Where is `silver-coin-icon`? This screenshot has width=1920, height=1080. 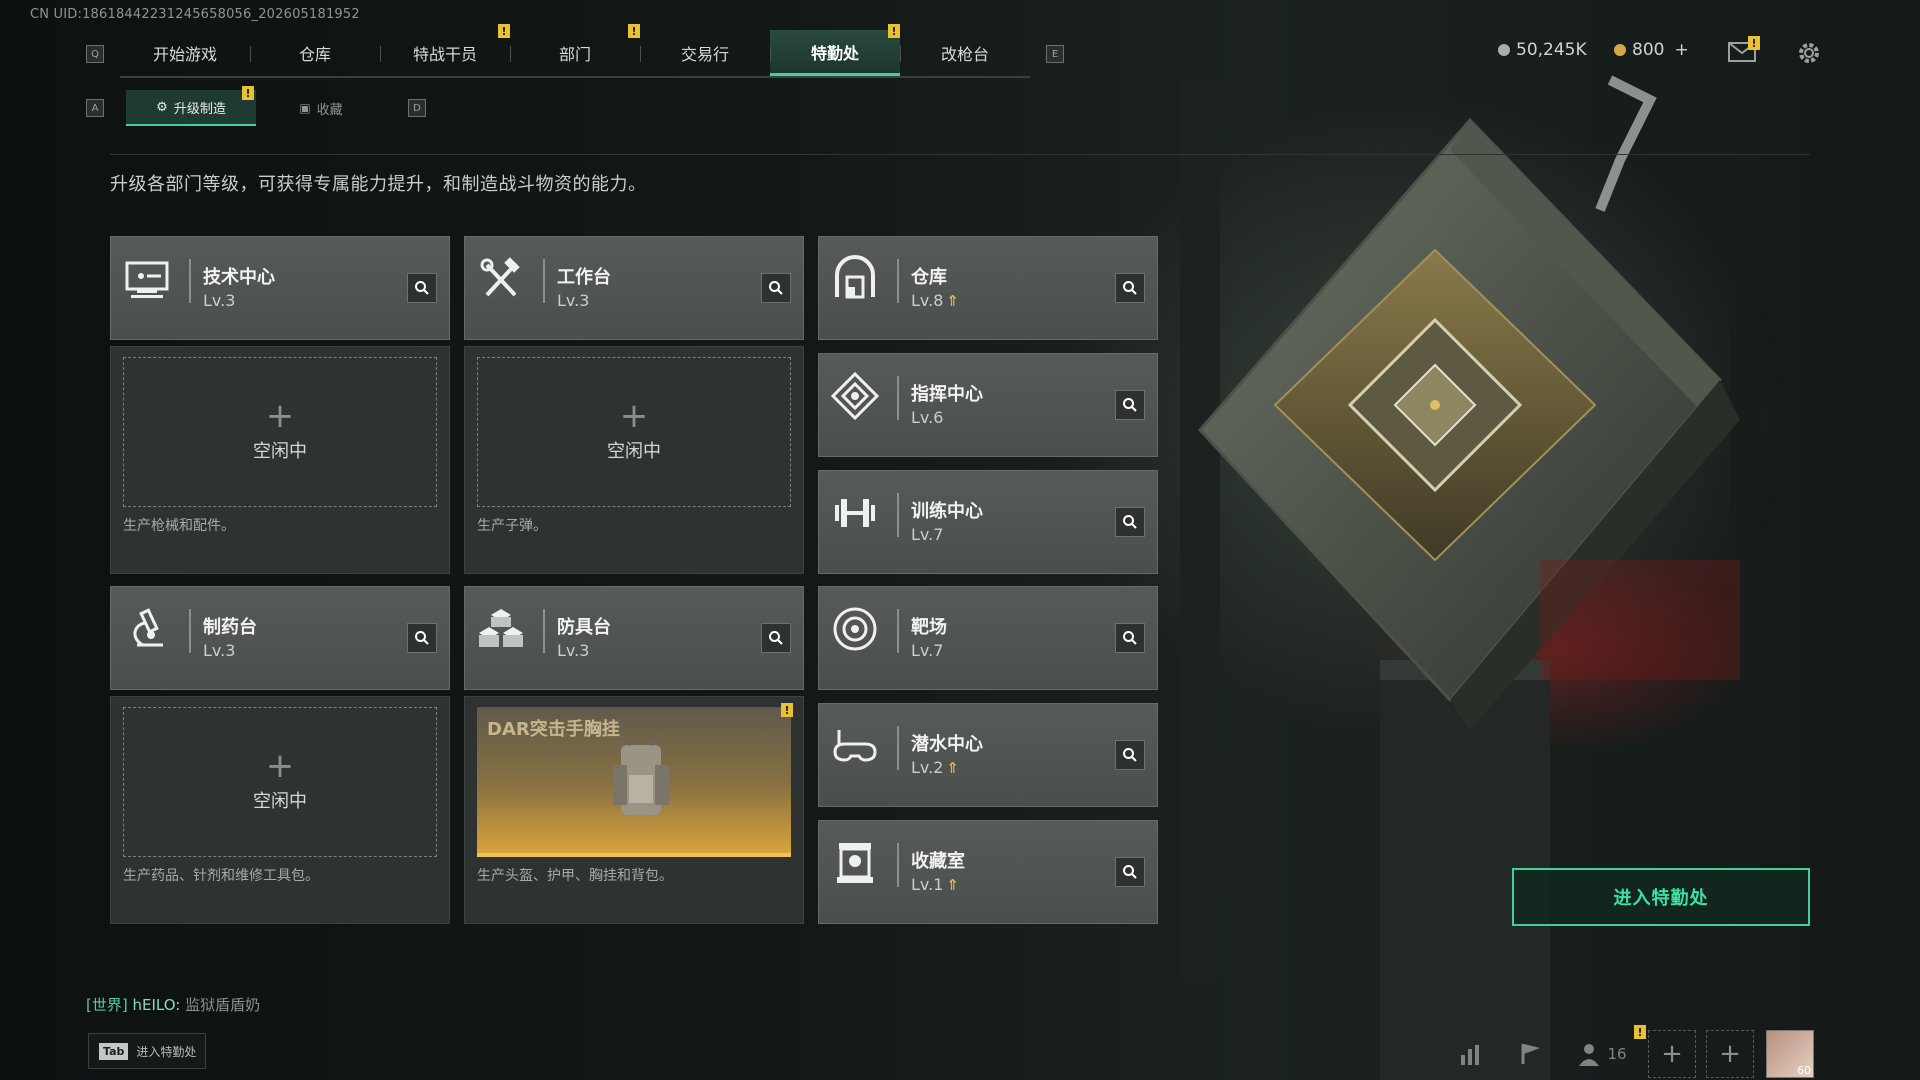
silver-coin-icon is located at coordinates (1504, 50).